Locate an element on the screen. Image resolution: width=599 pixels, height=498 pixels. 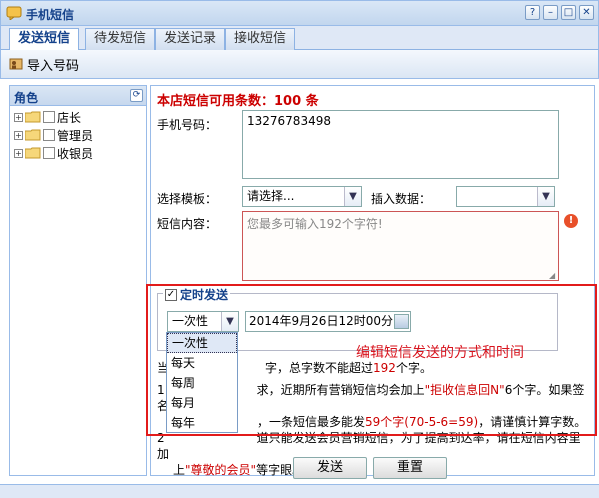
tab-send-sms: 发送短信 is located at coordinates (44, 39).